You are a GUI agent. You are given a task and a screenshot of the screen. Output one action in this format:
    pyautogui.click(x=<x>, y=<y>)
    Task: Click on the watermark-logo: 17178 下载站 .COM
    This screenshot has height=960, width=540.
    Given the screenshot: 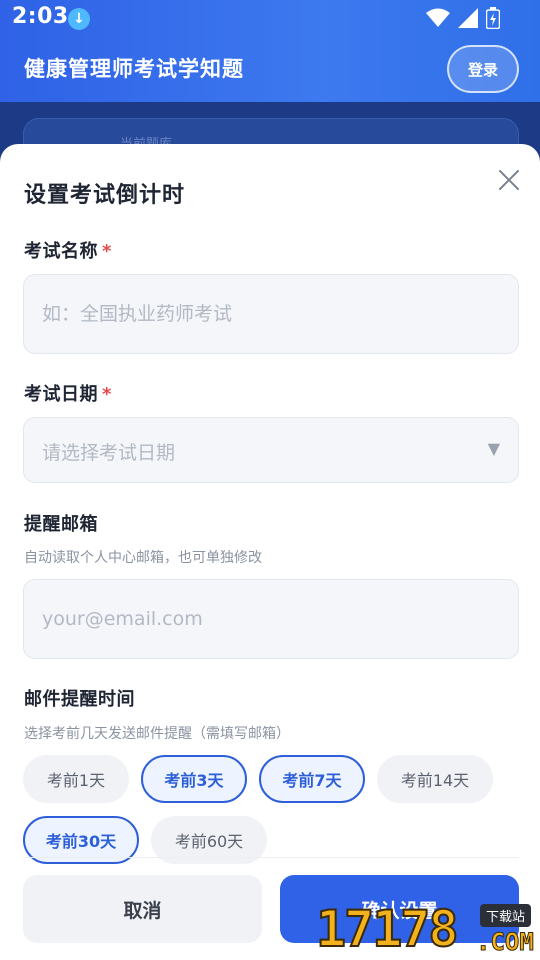 What is the action you would take?
    pyautogui.click(x=427, y=929)
    